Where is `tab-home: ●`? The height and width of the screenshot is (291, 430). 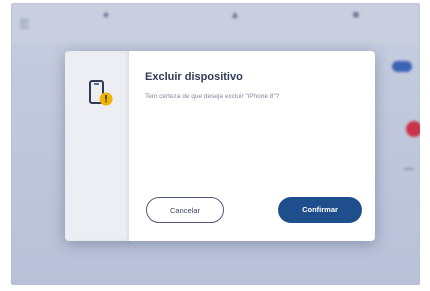
tab-home: ● is located at coordinates (106, 15).